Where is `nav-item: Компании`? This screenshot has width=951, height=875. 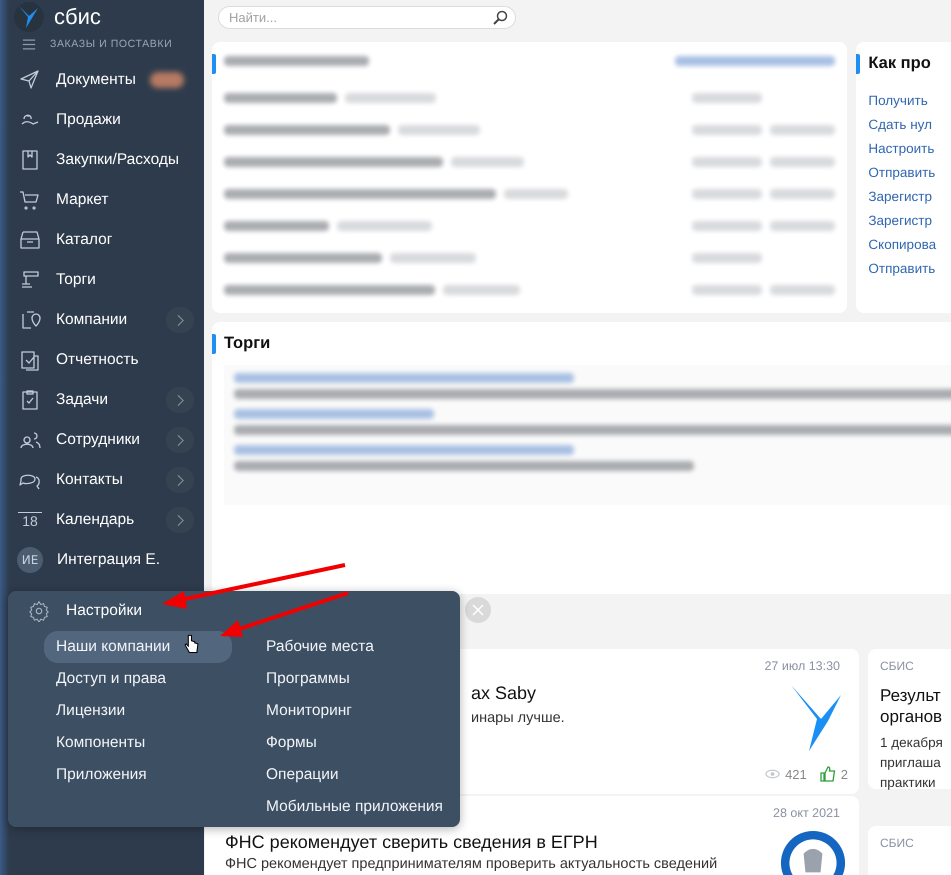
nav-item: Компании is located at coordinates (92, 320).